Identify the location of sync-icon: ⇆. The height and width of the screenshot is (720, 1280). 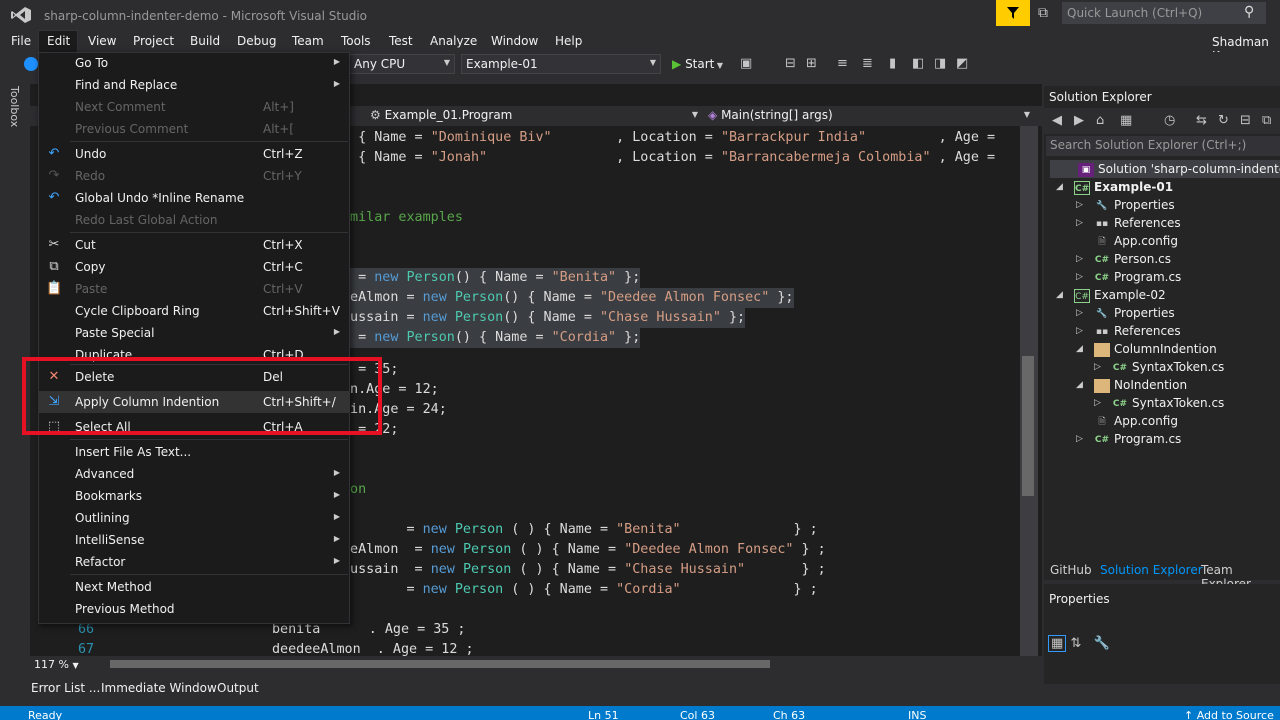
(1201, 120).